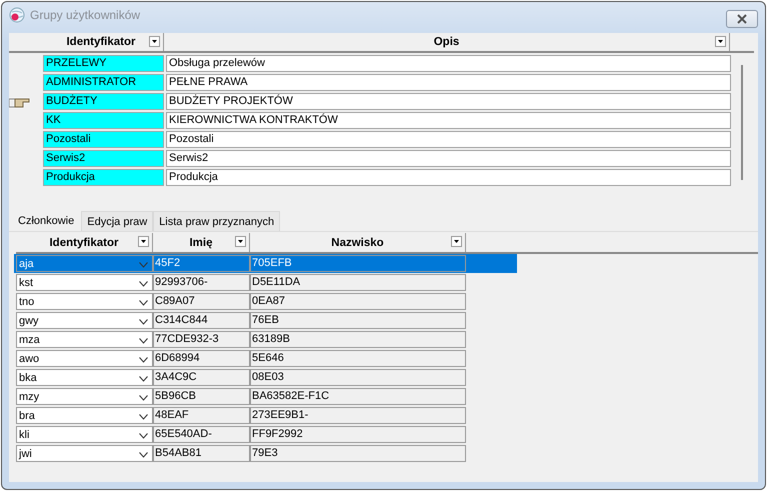 Image resolution: width=768 pixels, height=495 pixels. I want to click on table-cell: 6D68994, so click(201, 358).